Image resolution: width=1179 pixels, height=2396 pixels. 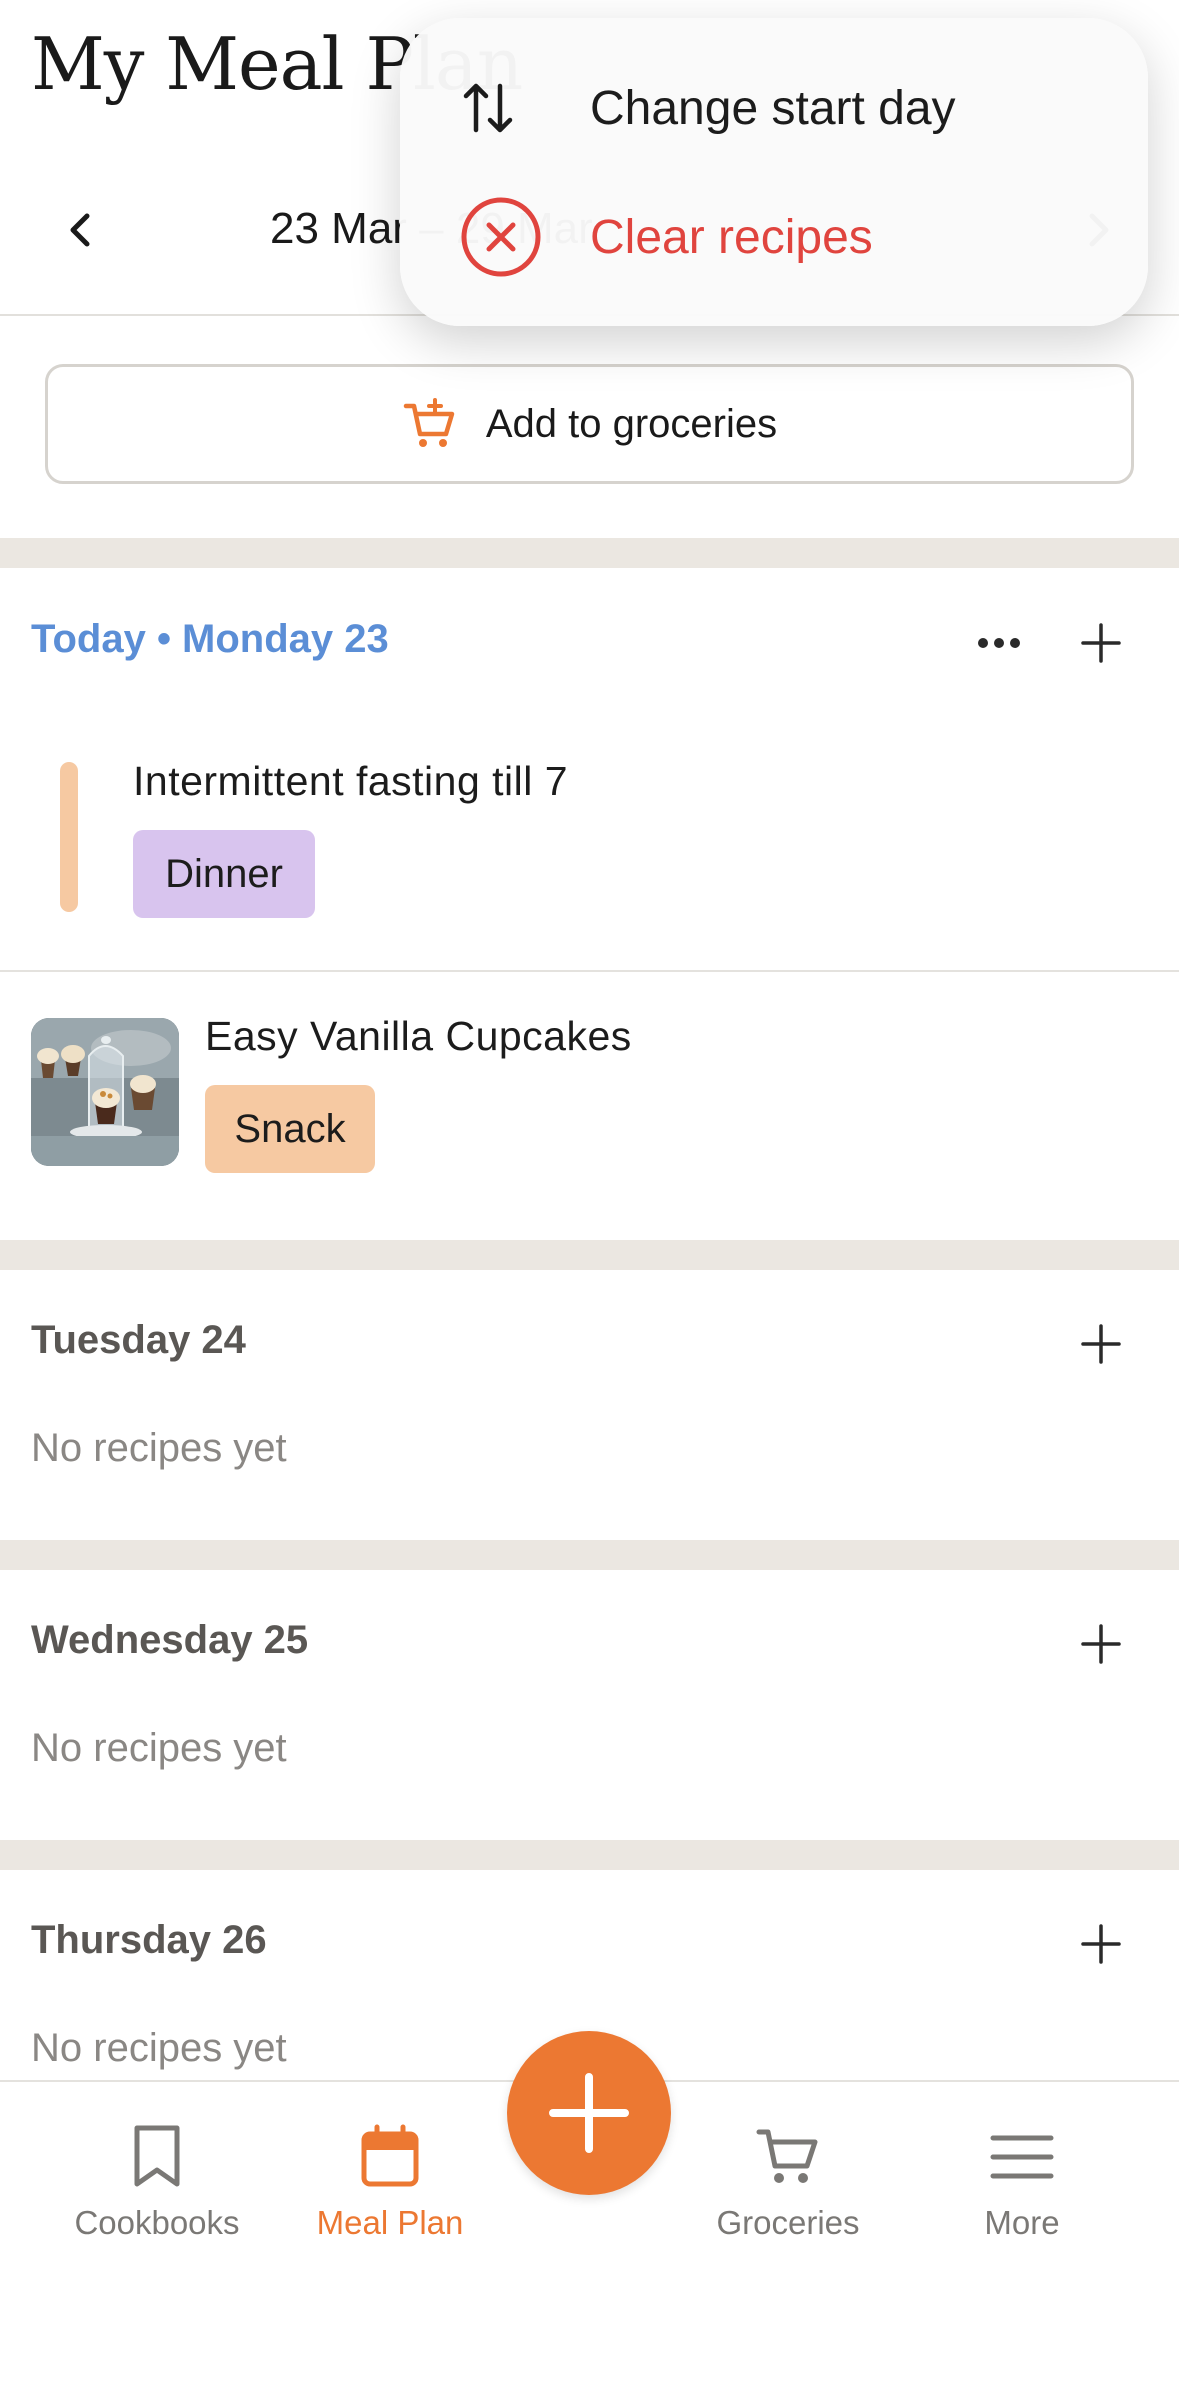 I want to click on add-to-groceries-button: Add to groceries, so click(x=589, y=424).